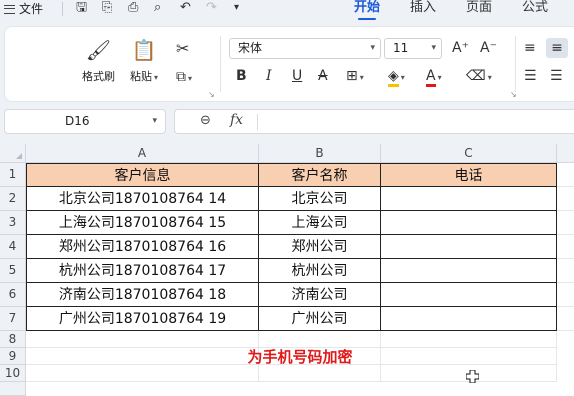 The image size is (574, 396). I want to click on row-header: 10, so click(13, 373).